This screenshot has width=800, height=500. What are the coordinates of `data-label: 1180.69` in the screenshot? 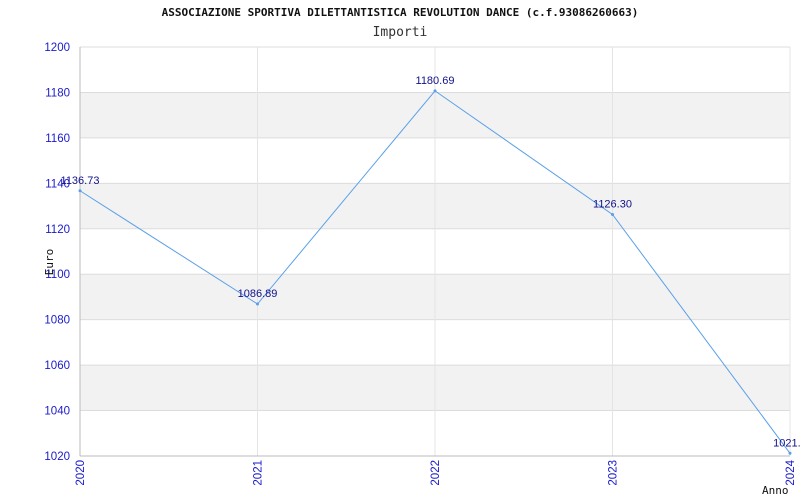 It's located at (435, 81).